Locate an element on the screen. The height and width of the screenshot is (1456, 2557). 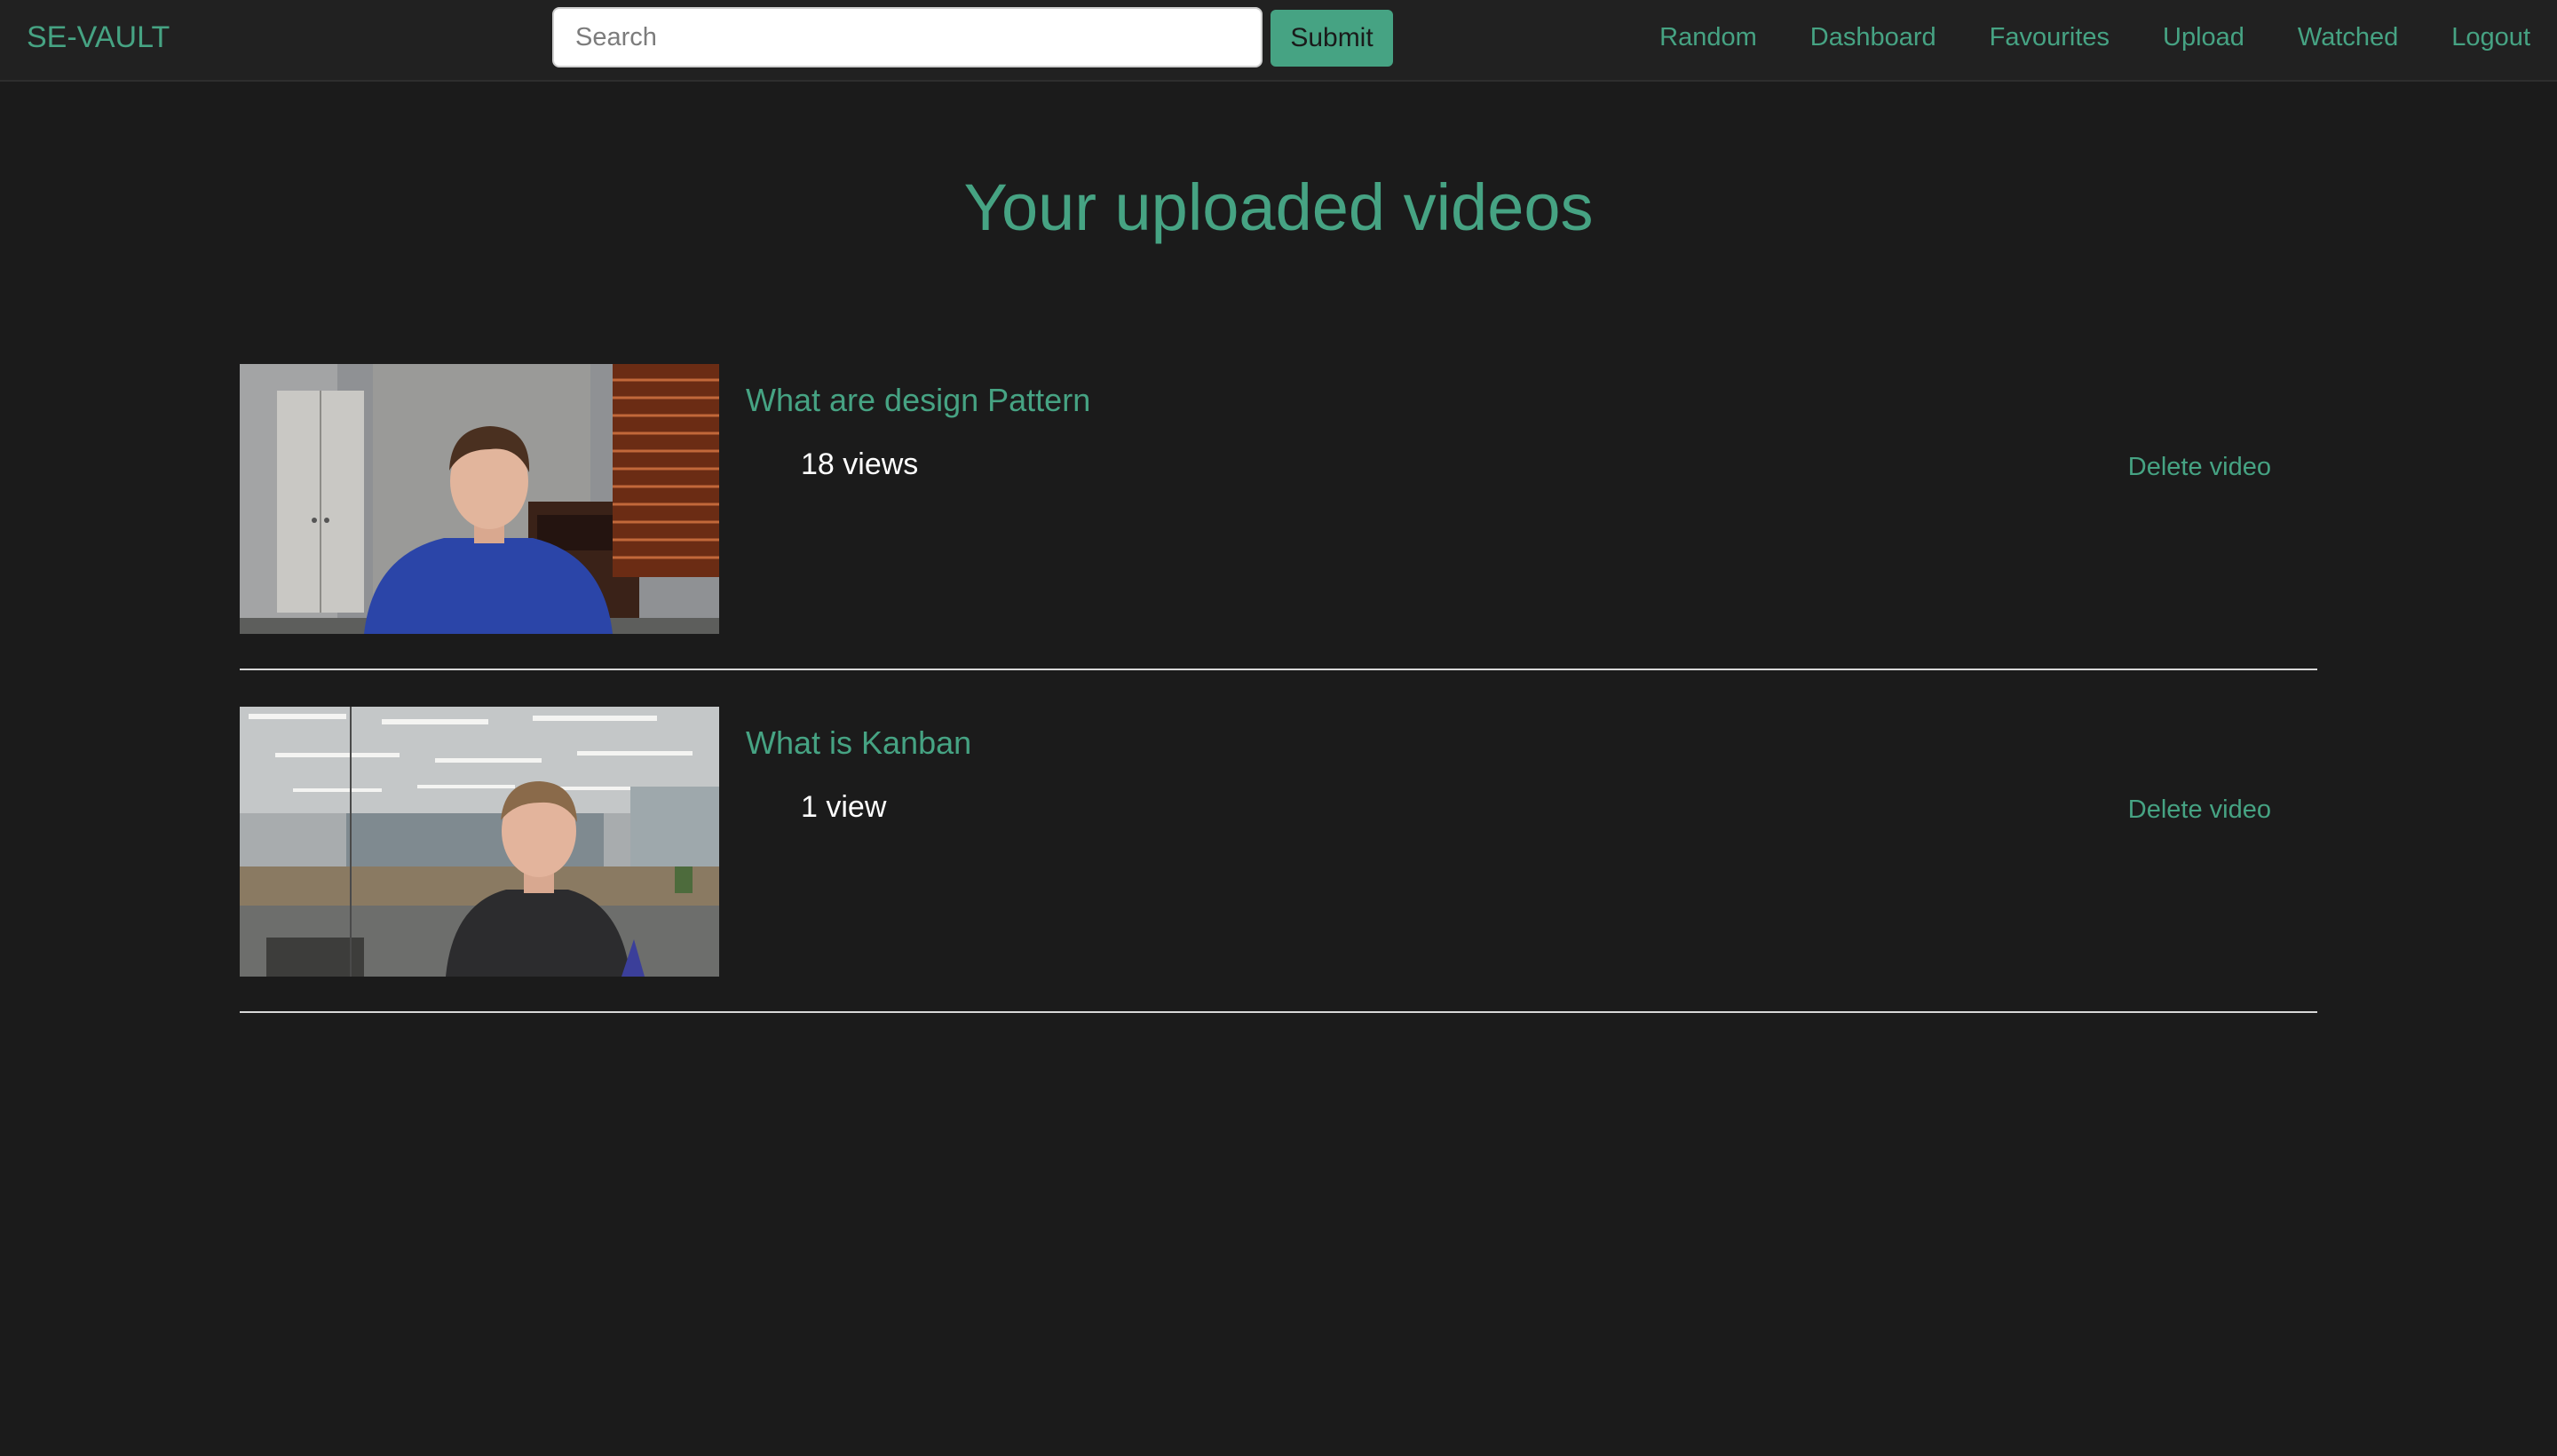
nav-link-dashboard: Dashboard is located at coordinates (1873, 37).